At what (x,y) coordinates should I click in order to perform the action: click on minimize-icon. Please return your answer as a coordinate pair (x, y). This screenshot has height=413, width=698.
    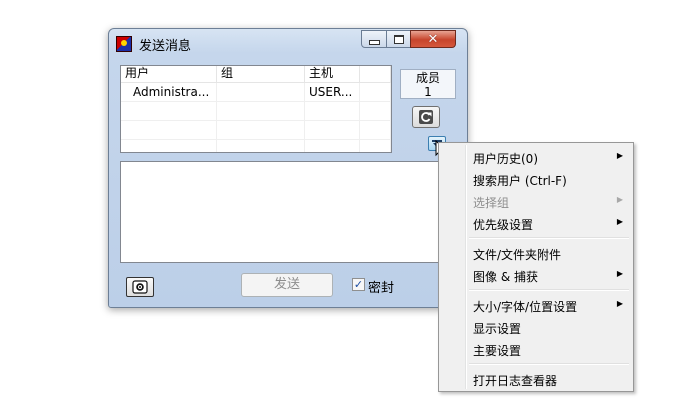
    Looking at the image, I should click on (374, 42).